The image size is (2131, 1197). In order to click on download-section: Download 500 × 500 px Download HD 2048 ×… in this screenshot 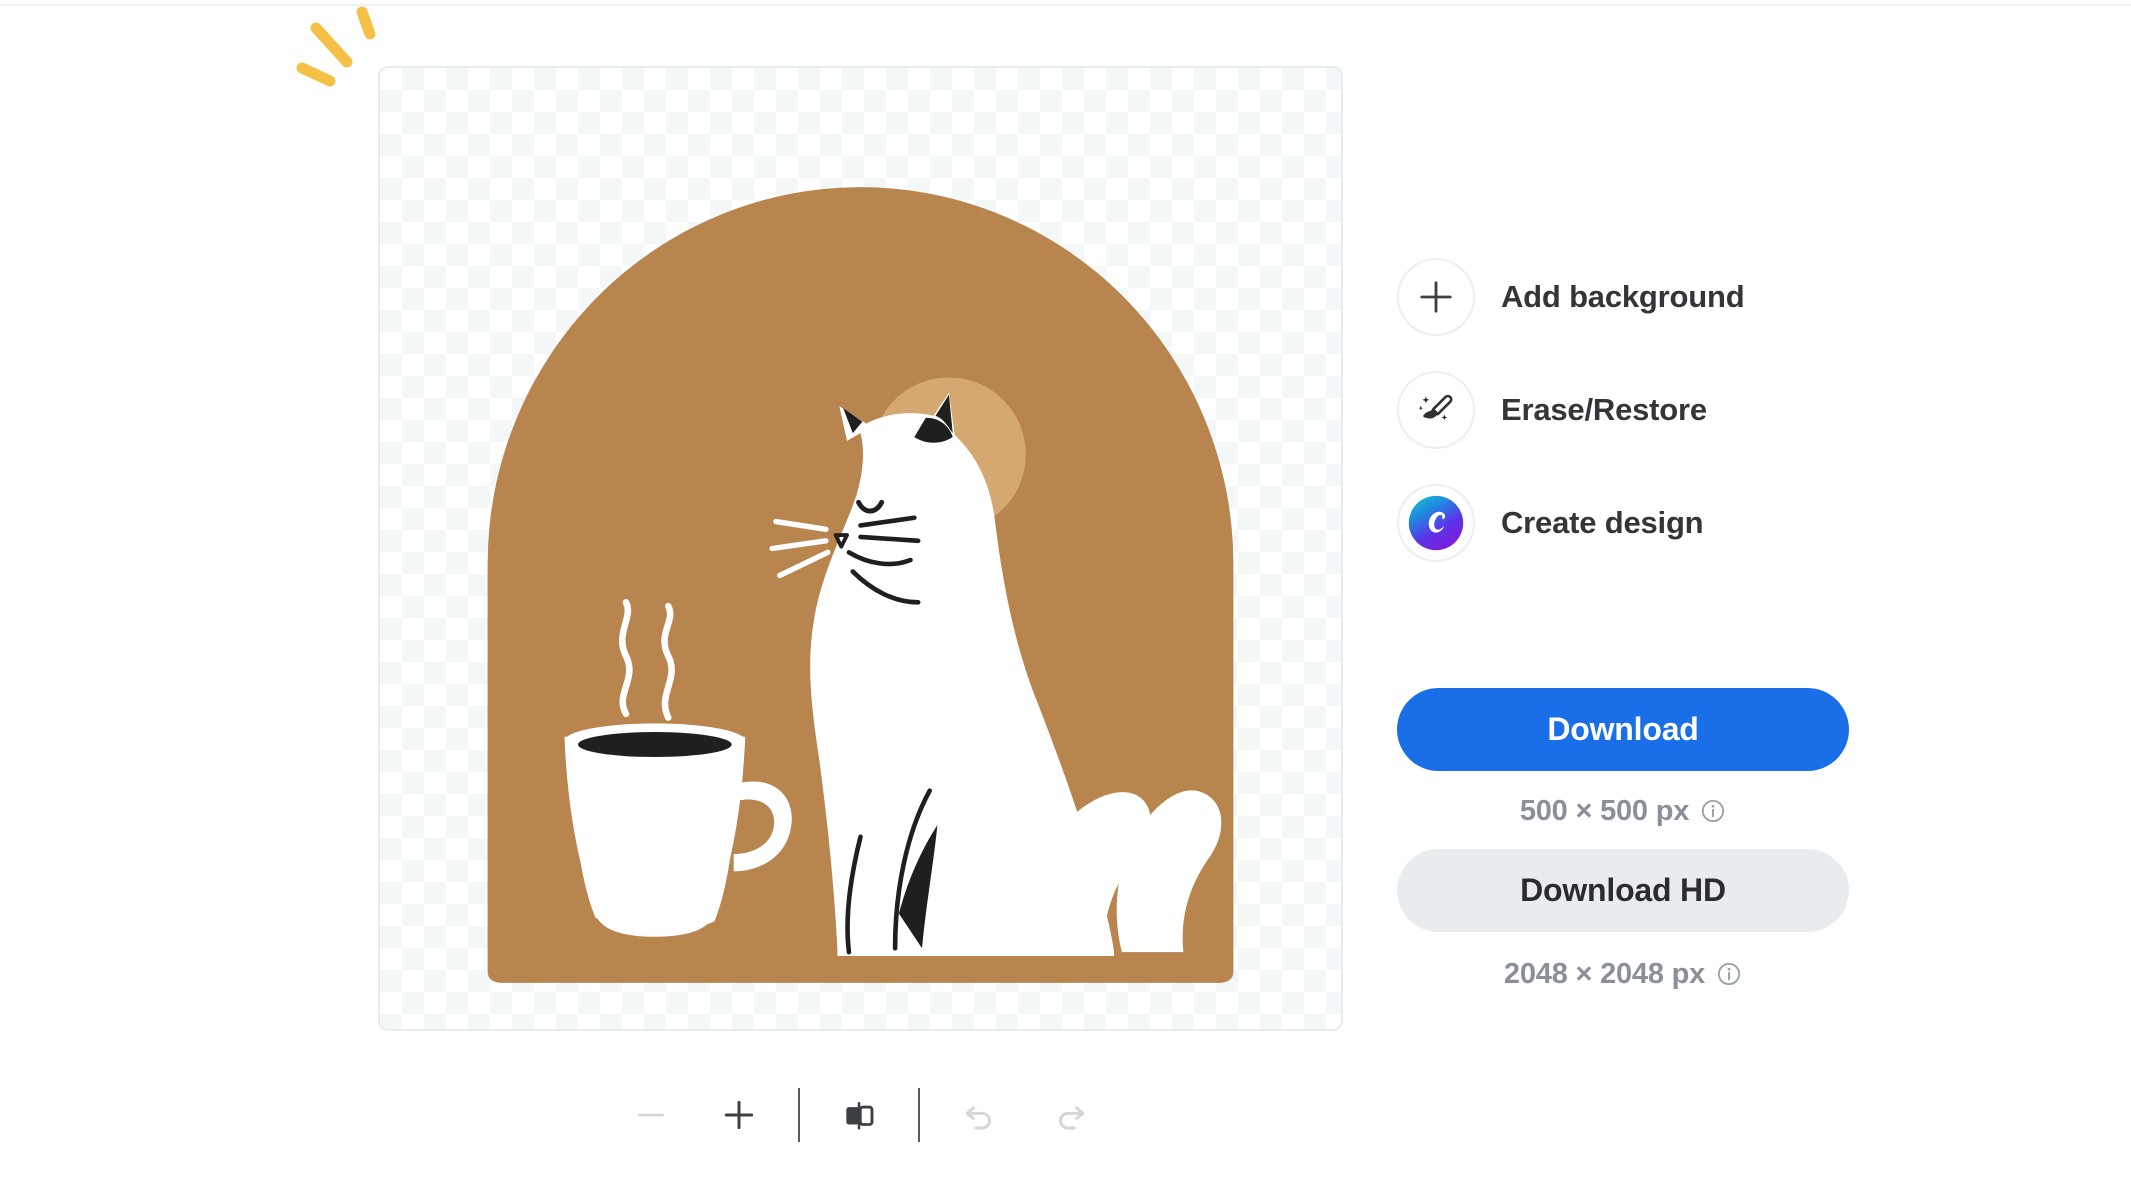, I will do `click(1623, 845)`.